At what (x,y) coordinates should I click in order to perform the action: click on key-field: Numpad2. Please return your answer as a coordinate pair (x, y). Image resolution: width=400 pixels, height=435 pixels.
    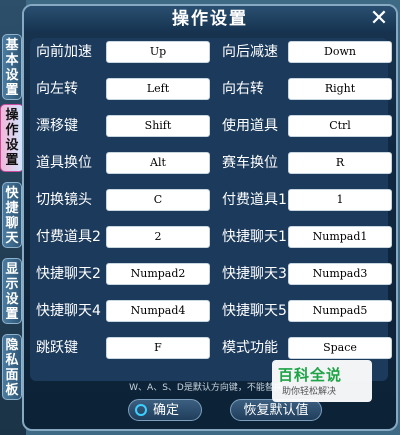
    Looking at the image, I should click on (158, 274).